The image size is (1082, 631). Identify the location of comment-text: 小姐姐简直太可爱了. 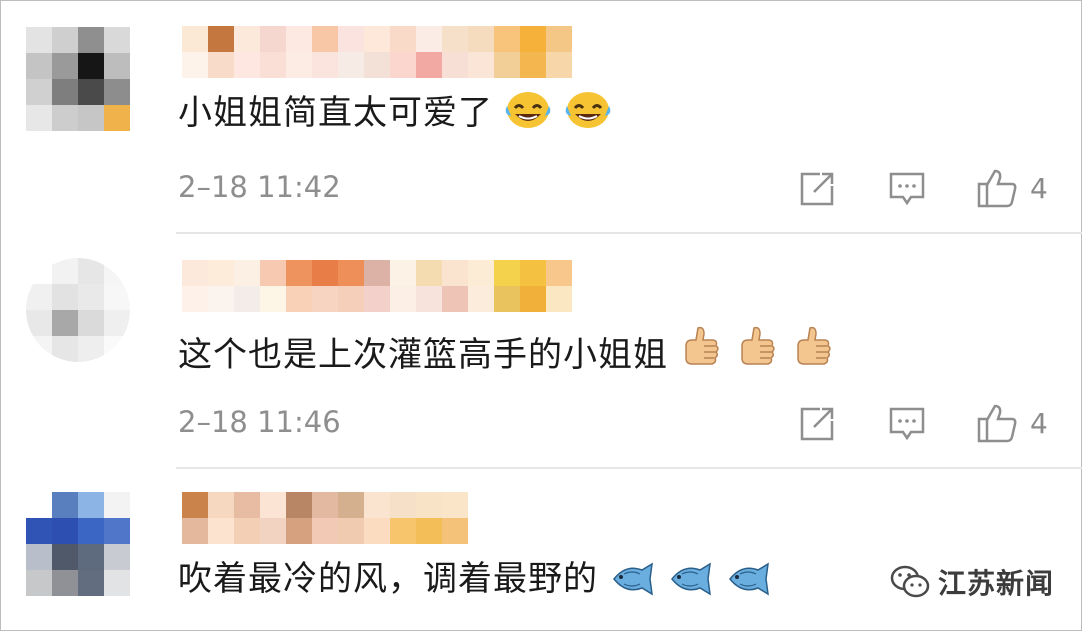
(335, 113).